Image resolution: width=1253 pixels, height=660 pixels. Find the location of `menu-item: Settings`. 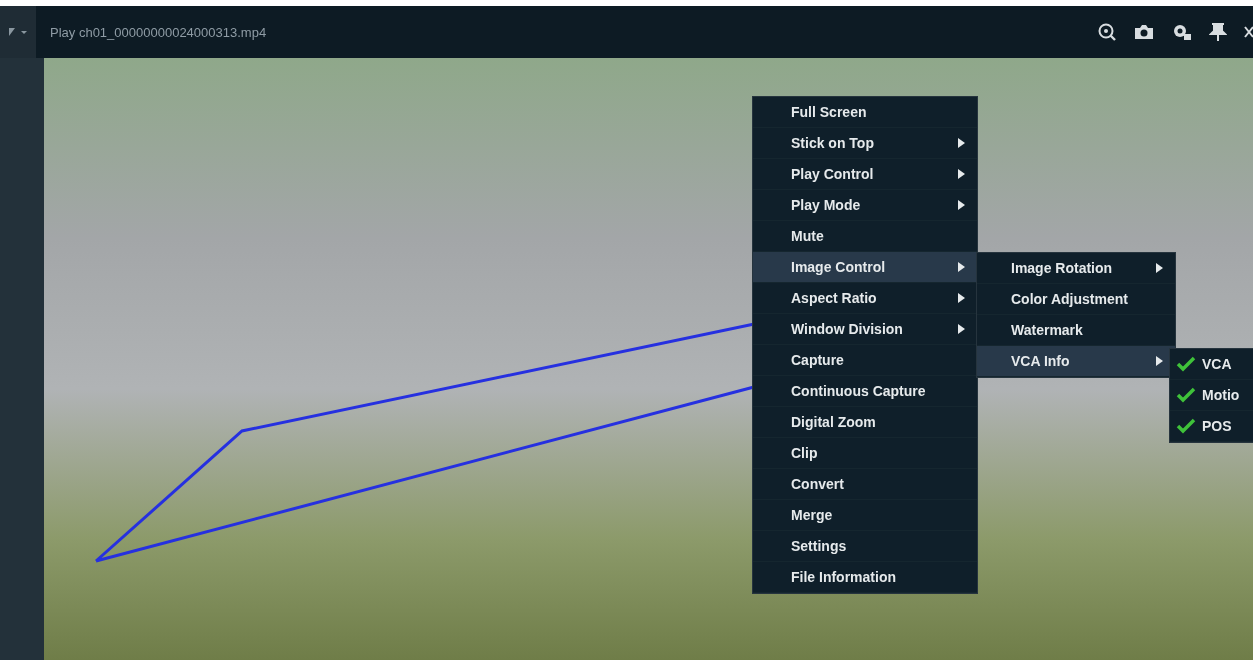

menu-item: Settings is located at coordinates (865, 546).